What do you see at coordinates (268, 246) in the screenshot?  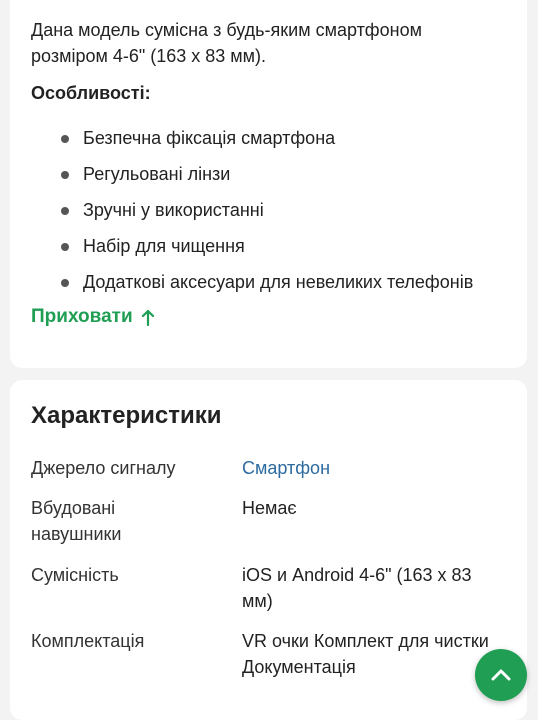 I see `feature-item: Набір для чищення` at bounding box center [268, 246].